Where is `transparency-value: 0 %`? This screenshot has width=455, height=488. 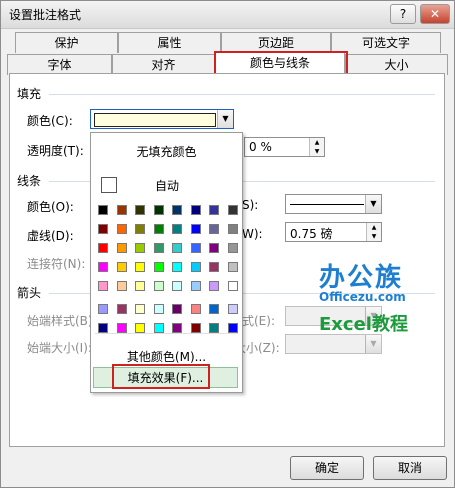
transparency-value: 0 % is located at coordinates (260, 147).